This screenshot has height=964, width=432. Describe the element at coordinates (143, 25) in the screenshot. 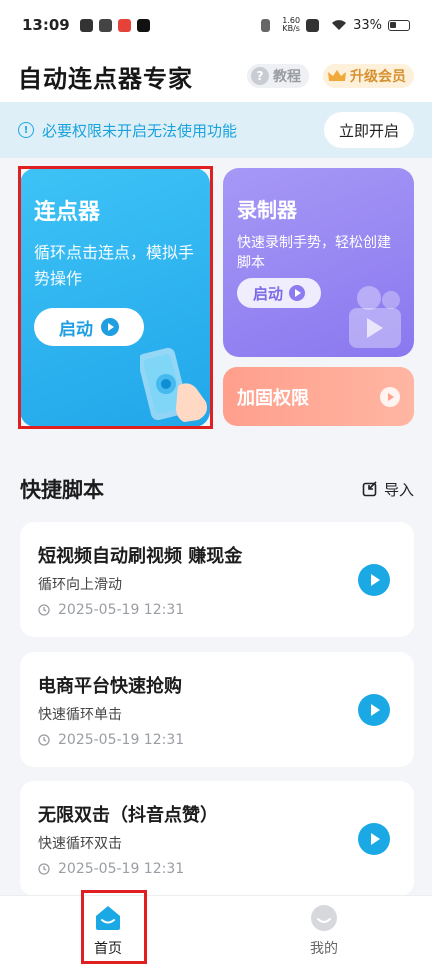

I see `tiktok-icon` at that location.